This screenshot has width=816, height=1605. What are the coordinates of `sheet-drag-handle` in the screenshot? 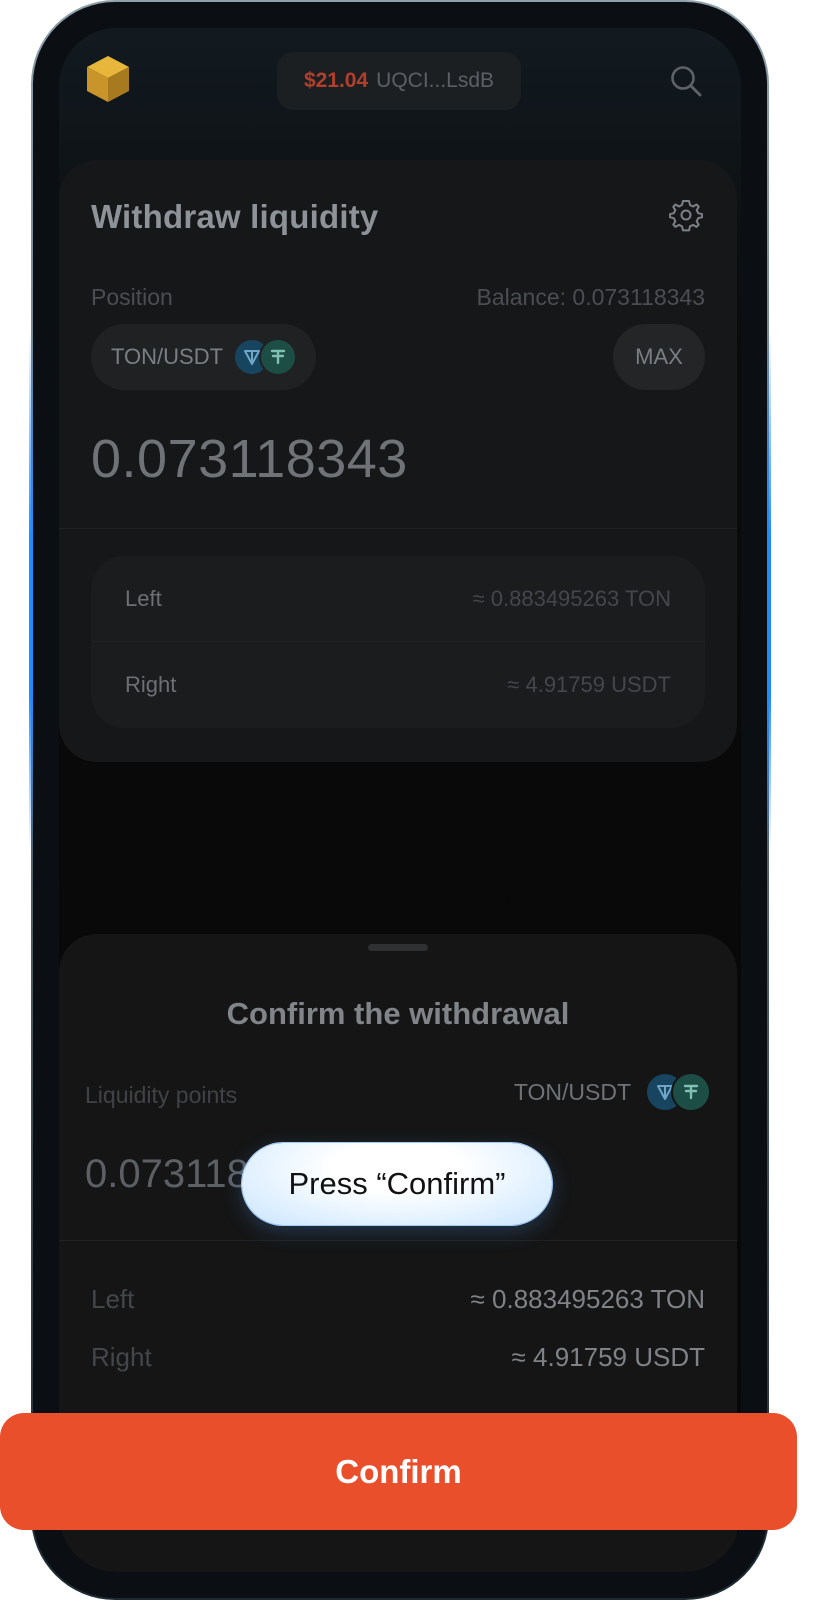 It's located at (398, 947).